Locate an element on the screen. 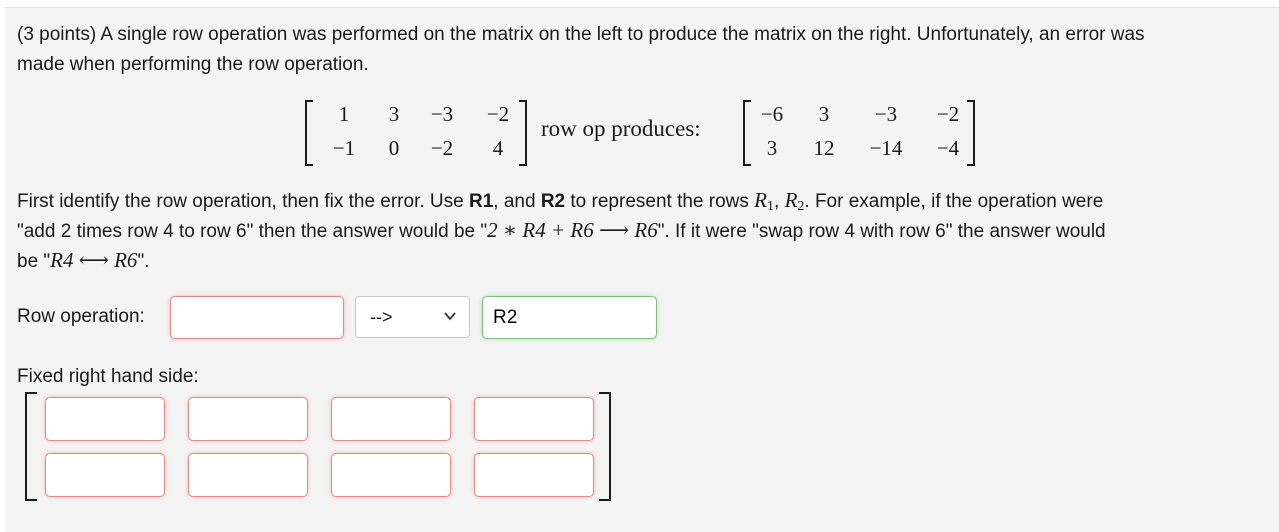  matrix-cell: −4 is located at coordinates (948, 148).